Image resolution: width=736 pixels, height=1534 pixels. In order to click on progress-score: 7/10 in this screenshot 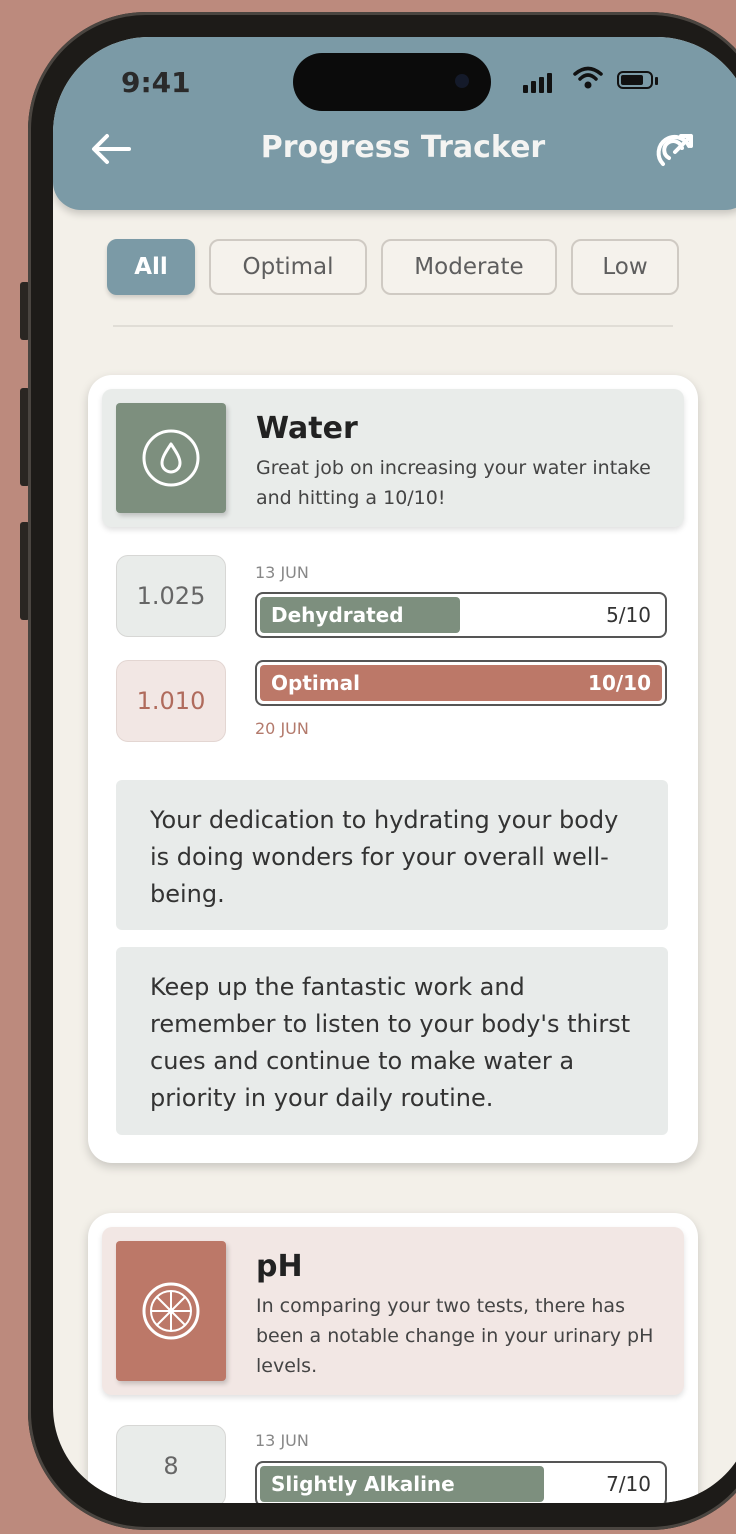, I will do `click(628, 1484)`.